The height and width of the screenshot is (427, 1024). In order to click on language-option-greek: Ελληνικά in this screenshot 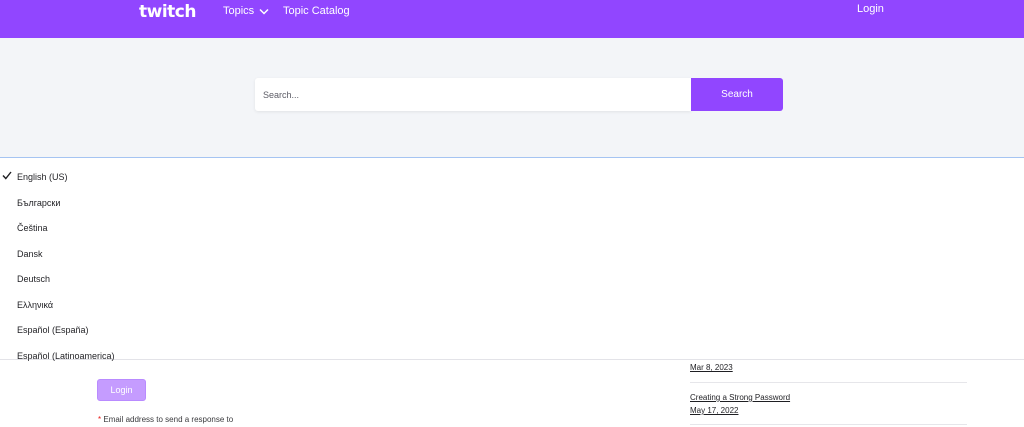, I will do `click(35, 305)`.